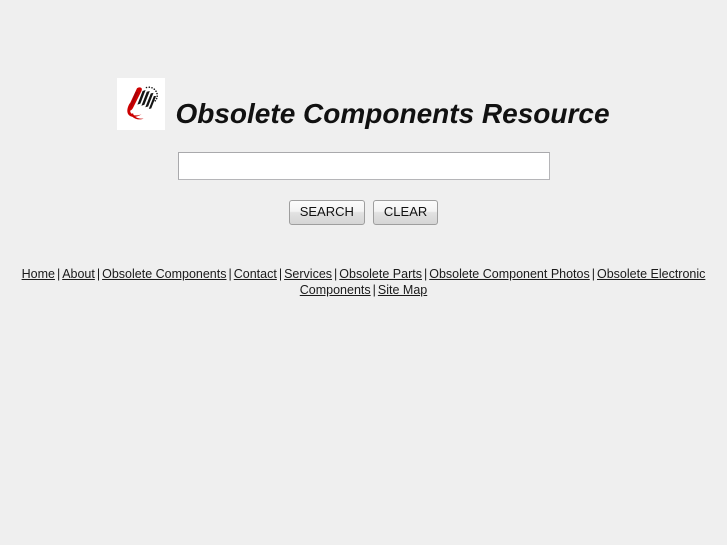 This screenshot has width=727, height=545. What do you see at coordinates (308, 274) in the screenshot?
I see `nav-link-services: Services` at bounding box center [308, 274].